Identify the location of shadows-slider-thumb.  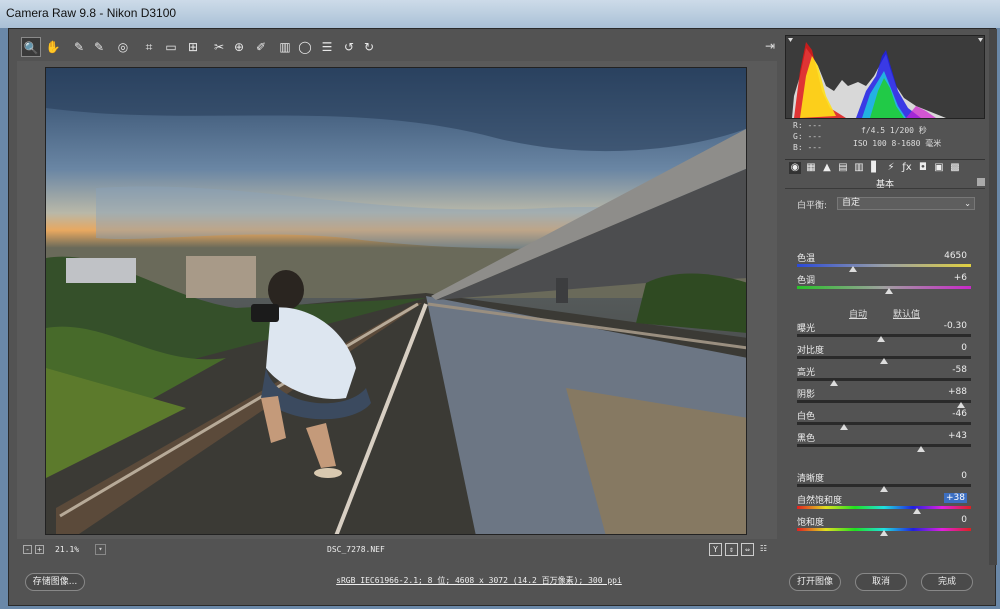
(960, 405).